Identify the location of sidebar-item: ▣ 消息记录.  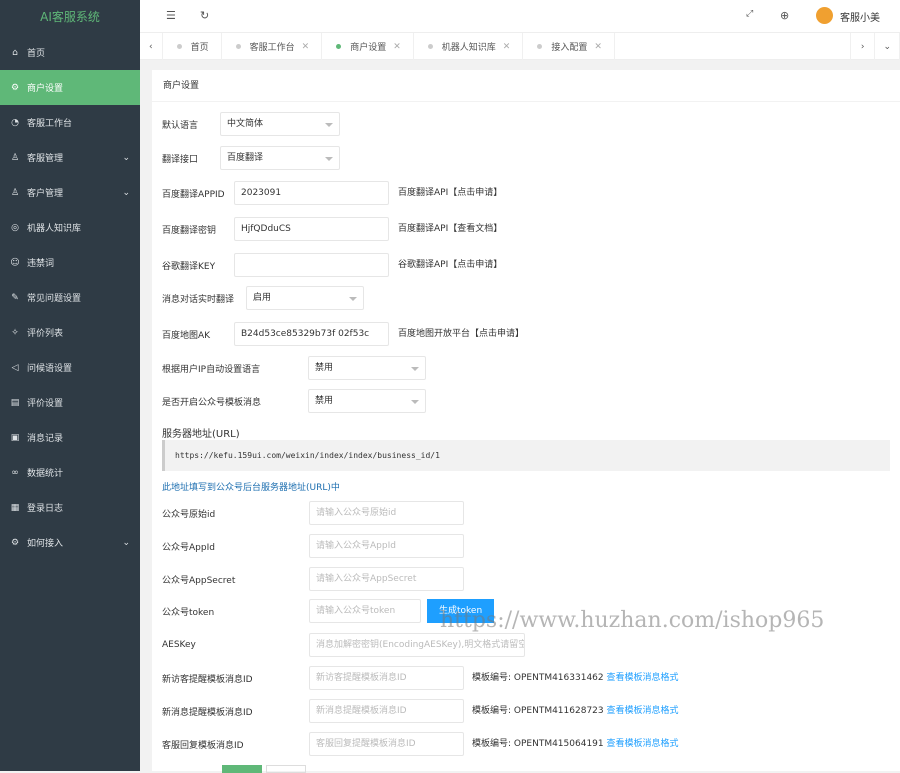
(70, 437).